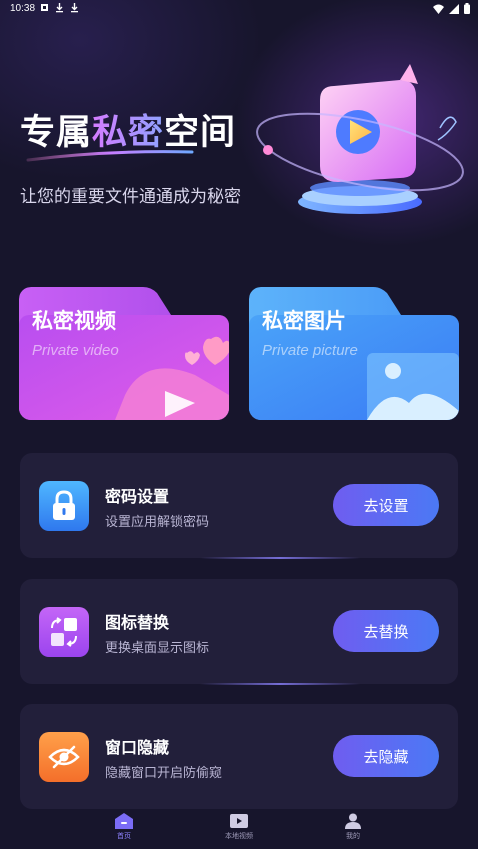  I want to click on tab-local-video: 本地视频, so click(239, 830).